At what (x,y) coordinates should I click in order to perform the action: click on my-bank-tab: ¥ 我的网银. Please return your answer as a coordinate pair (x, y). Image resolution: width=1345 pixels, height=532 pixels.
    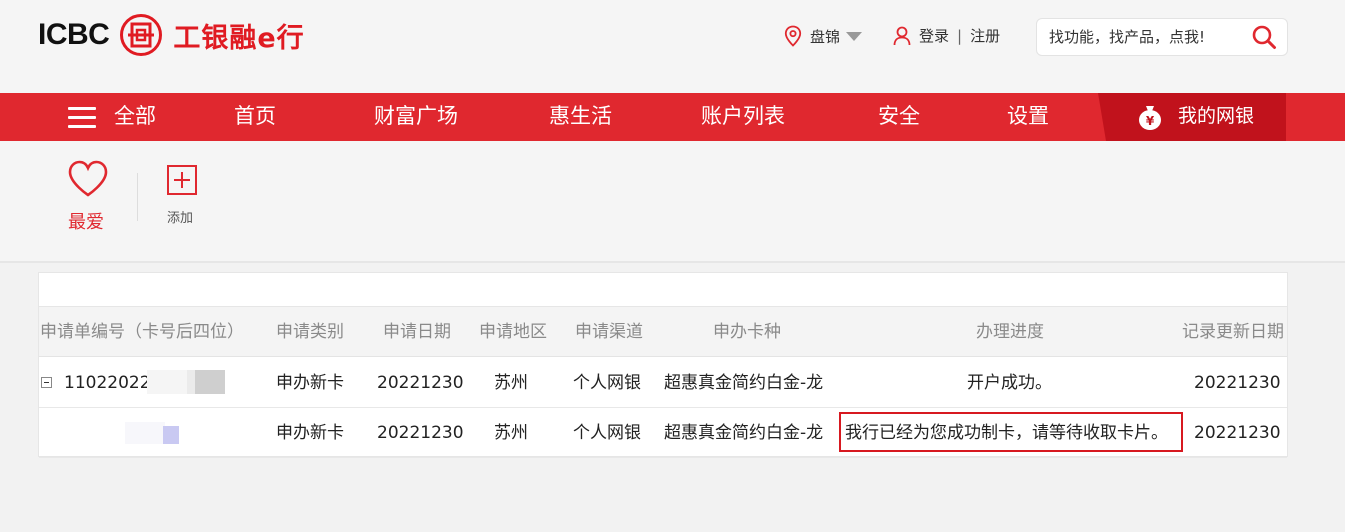
    Looking at the image, I should click on (1192, 117).